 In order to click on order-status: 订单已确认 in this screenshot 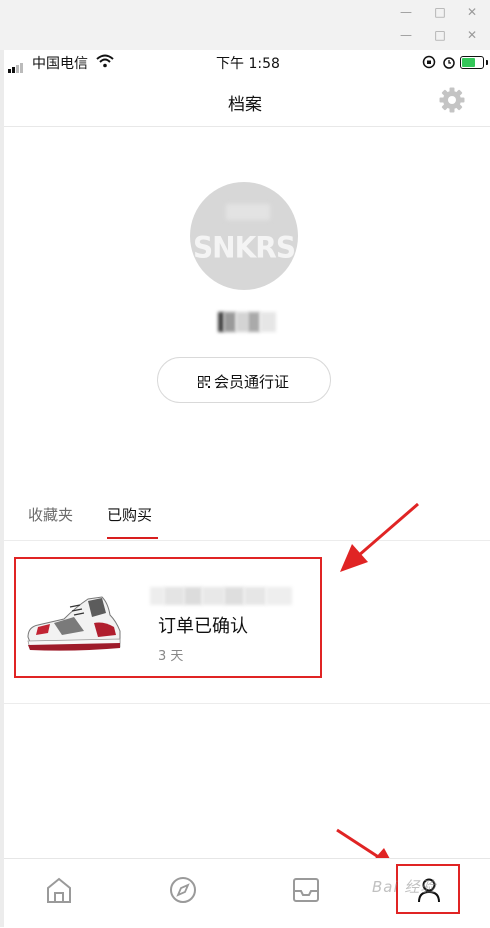, I will do `click(203, 626)`.